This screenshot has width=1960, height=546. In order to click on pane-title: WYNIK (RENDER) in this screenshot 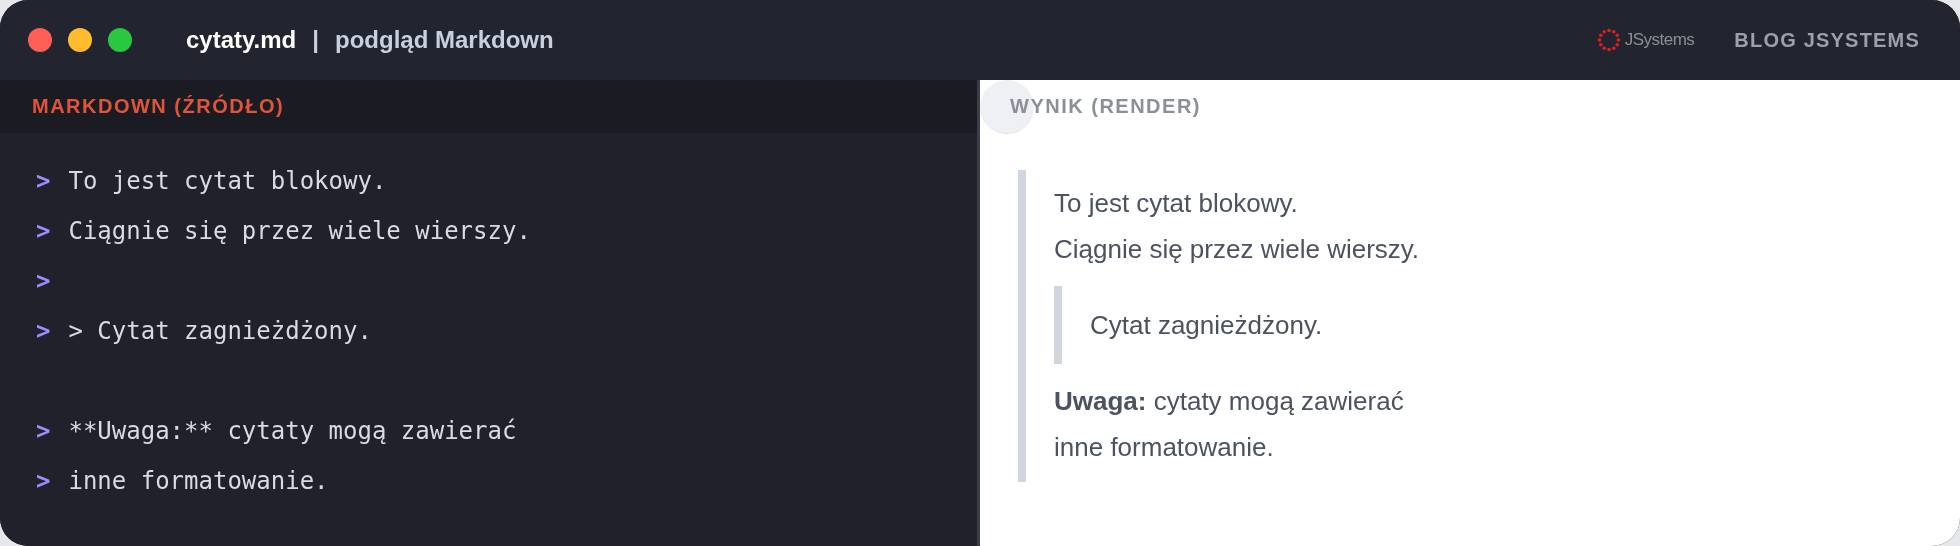, I will do `click(1105, 106)`.